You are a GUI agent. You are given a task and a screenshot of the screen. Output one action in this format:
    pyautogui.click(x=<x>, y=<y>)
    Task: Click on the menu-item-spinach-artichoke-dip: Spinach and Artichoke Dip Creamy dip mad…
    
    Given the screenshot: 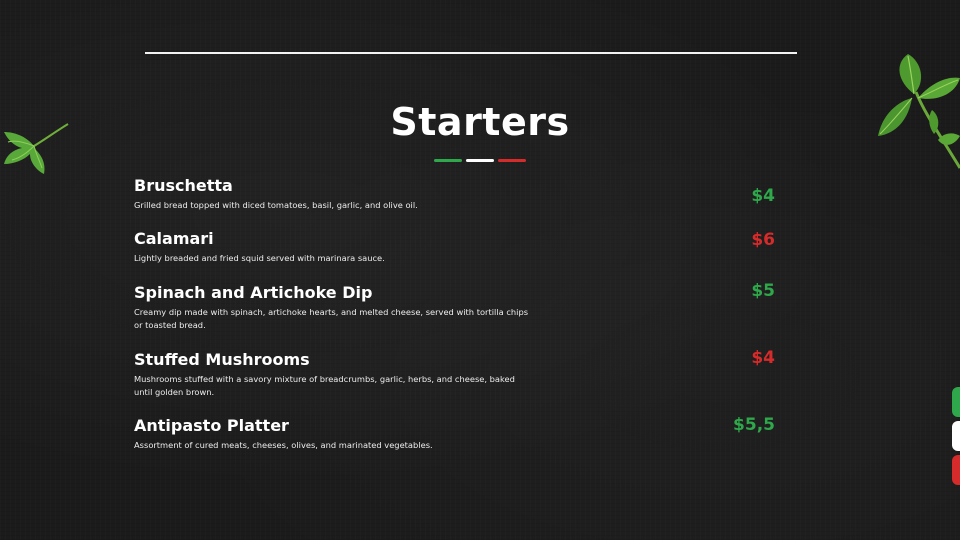 What is the action you would take?
    pyautogui.click(x=334, y=307)
    